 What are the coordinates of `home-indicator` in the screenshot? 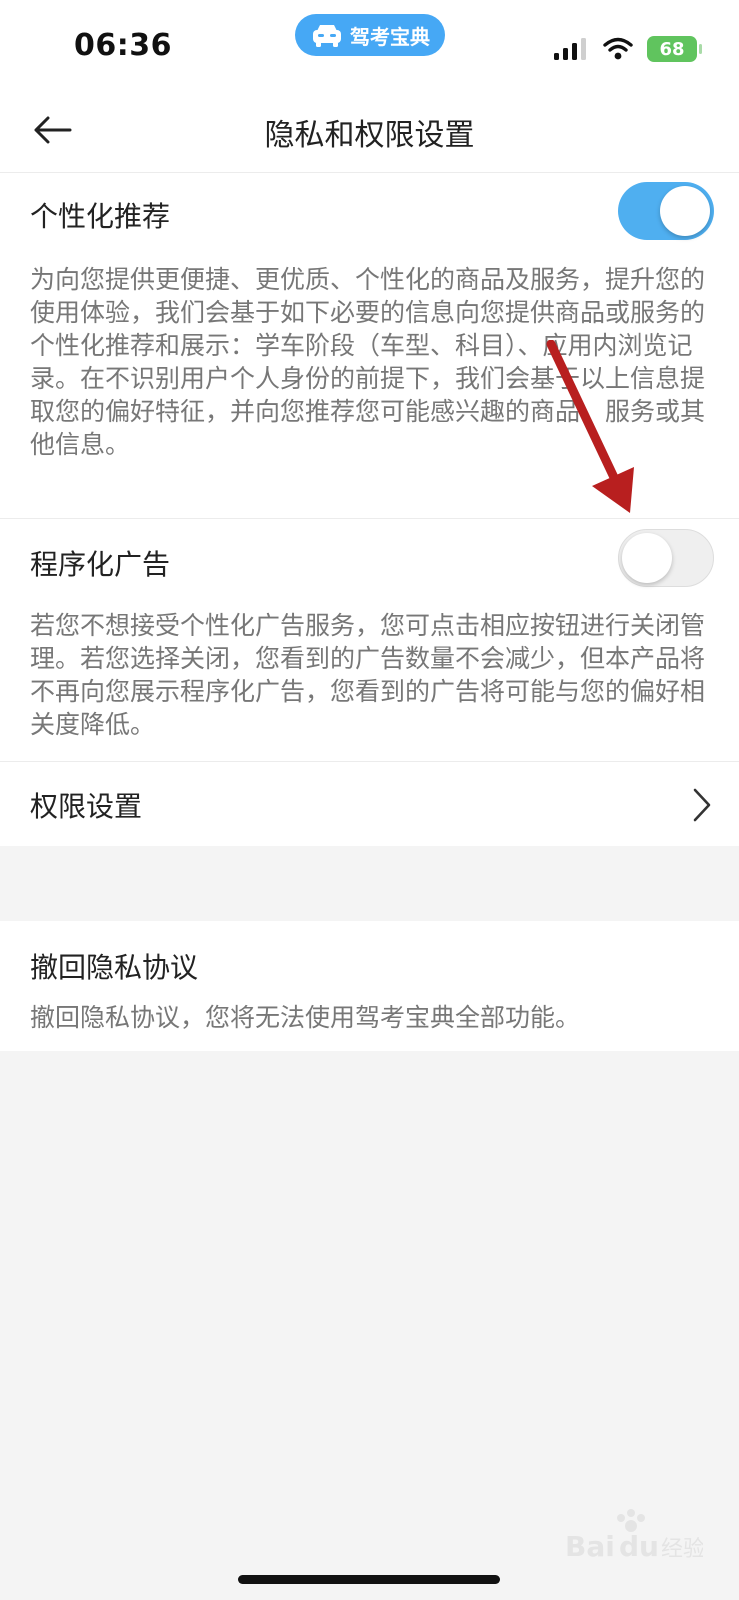 It's located at (369, 1579).